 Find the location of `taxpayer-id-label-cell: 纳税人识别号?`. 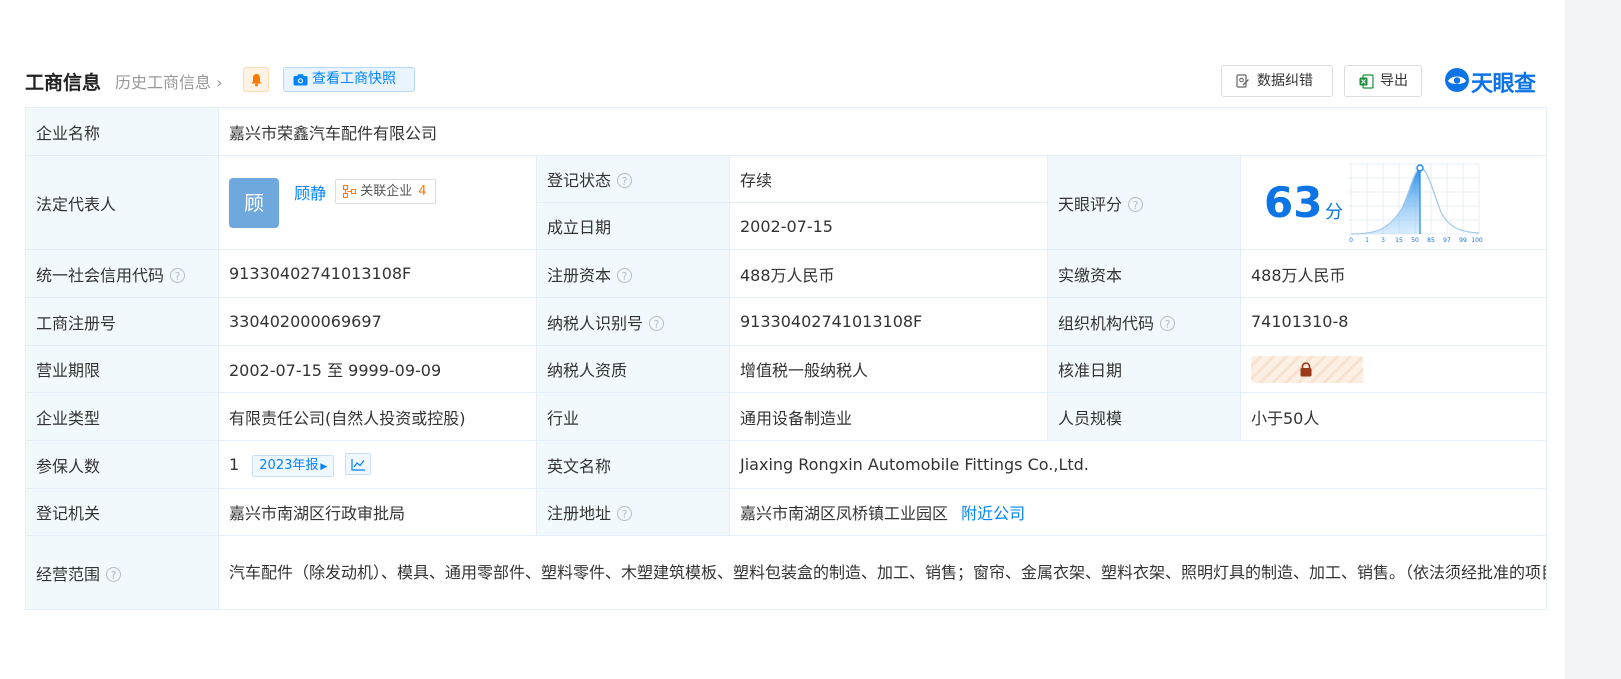

taxpayer-id-label-cell: 纳税人识别号? is located at coordinates (633, 321).